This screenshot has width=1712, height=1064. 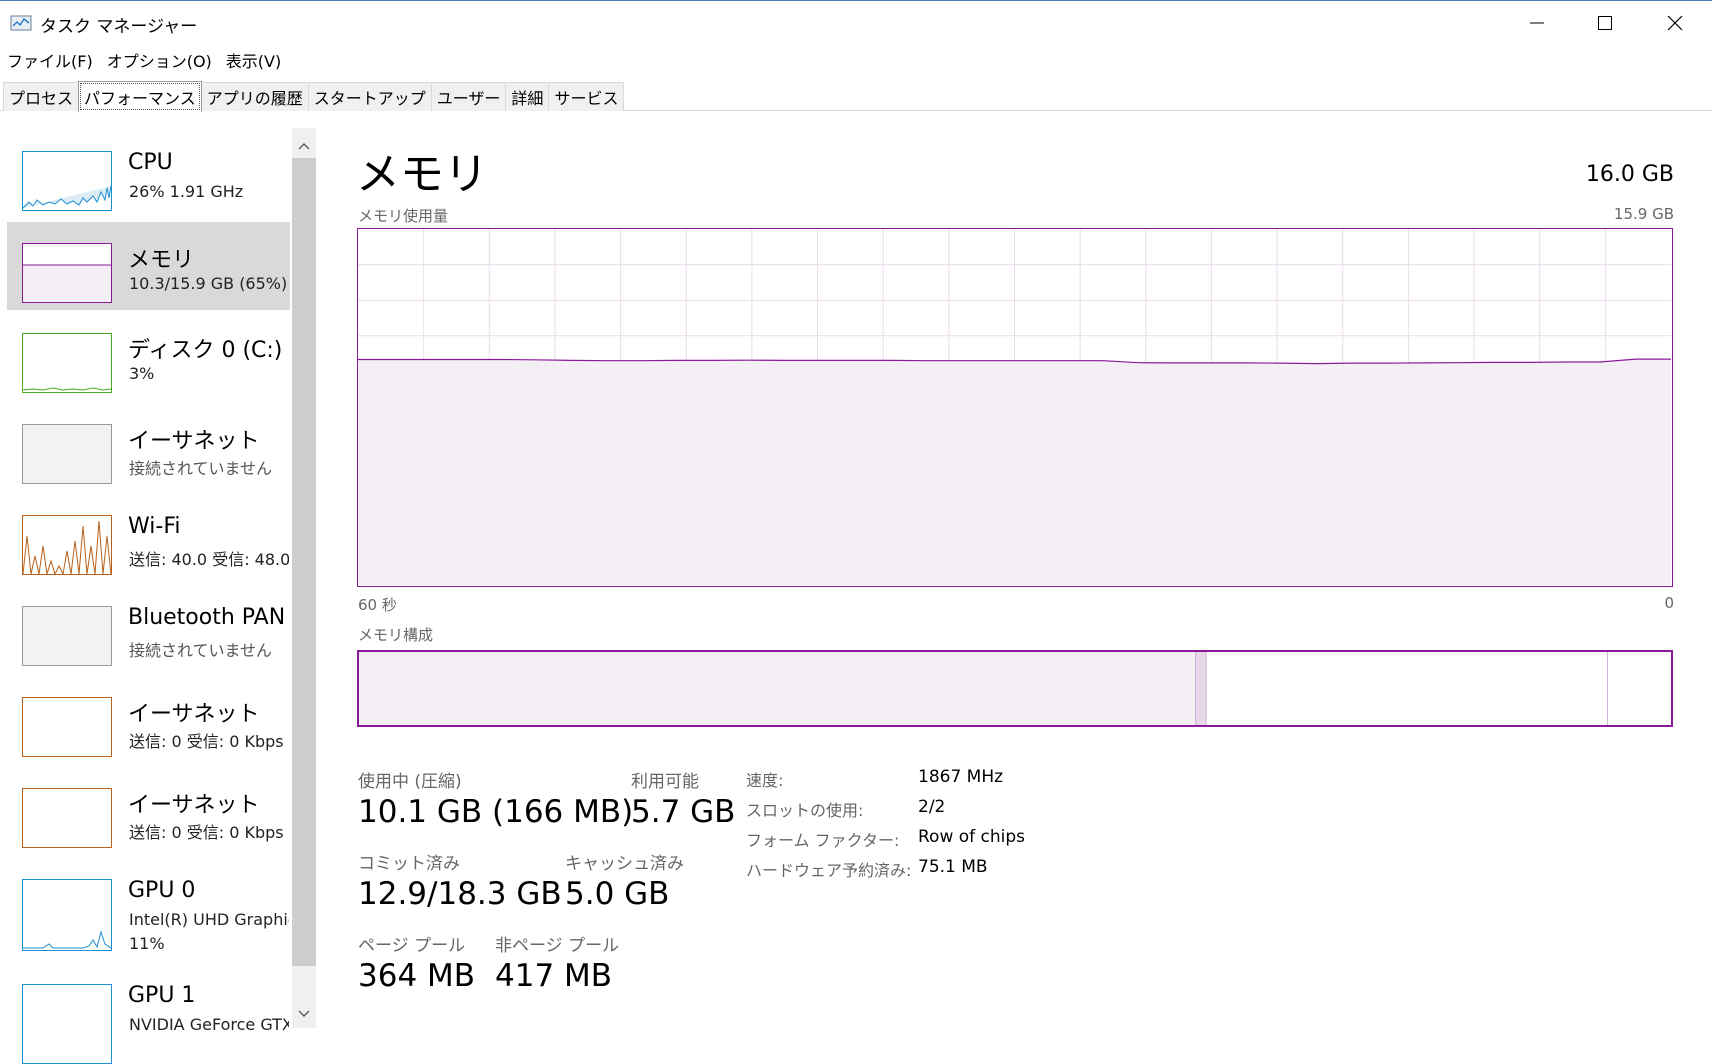 What do you see at coordinates (186, 191) in the screenshot?
I see `sidebar-item-detail: 26% 1.91 GHz` at bounding box center [186, 191].